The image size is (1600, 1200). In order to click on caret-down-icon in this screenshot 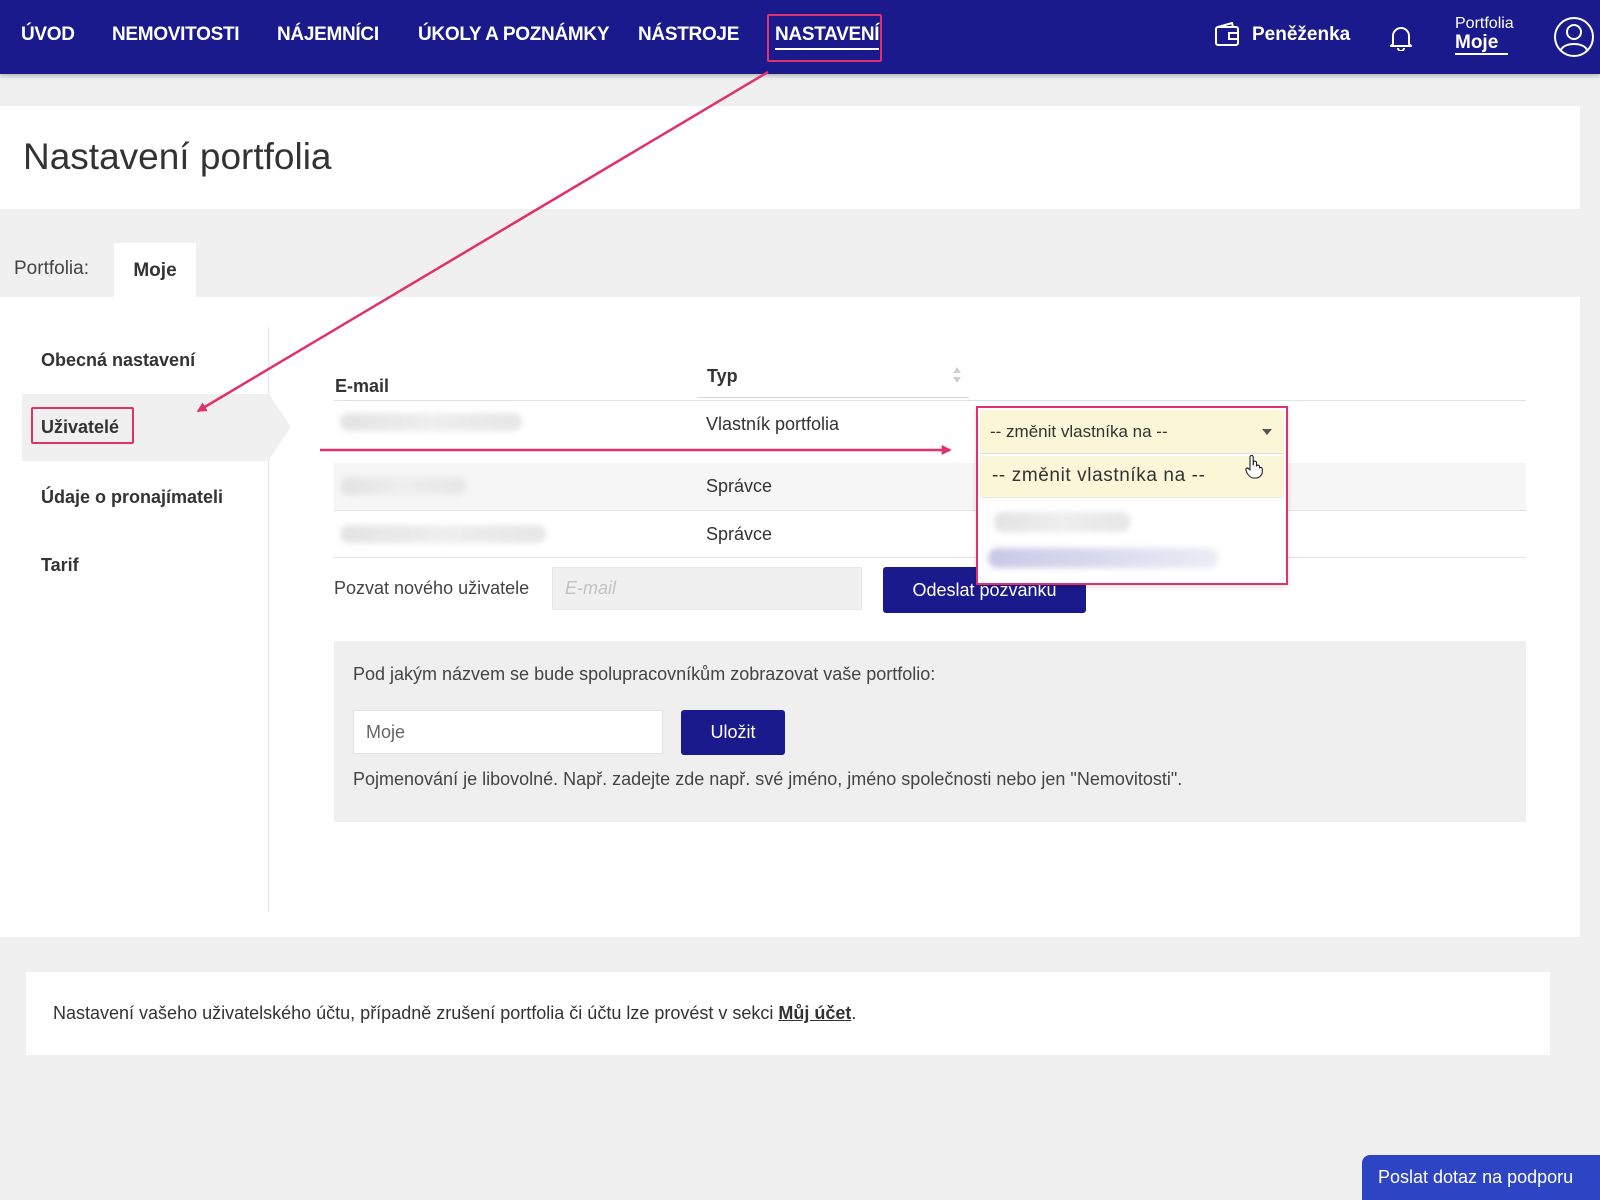, I will do `click(1267, 432)`.